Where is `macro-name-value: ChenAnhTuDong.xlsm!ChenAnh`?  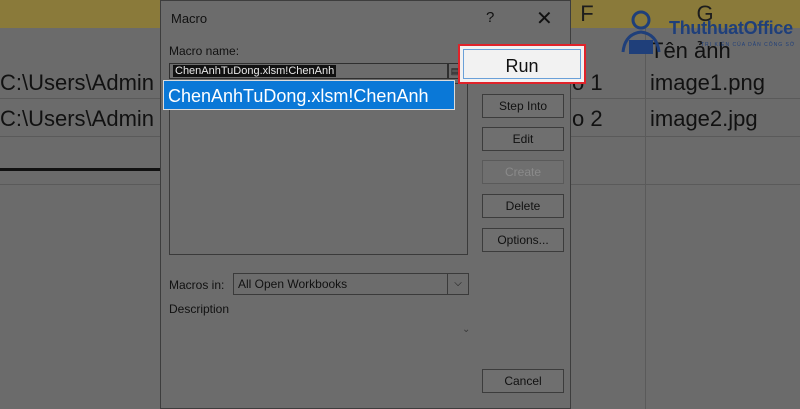
macro-name-value: ChenAnhTuDong.xlsm!ChenAnh is located at coordinates (255, 71).